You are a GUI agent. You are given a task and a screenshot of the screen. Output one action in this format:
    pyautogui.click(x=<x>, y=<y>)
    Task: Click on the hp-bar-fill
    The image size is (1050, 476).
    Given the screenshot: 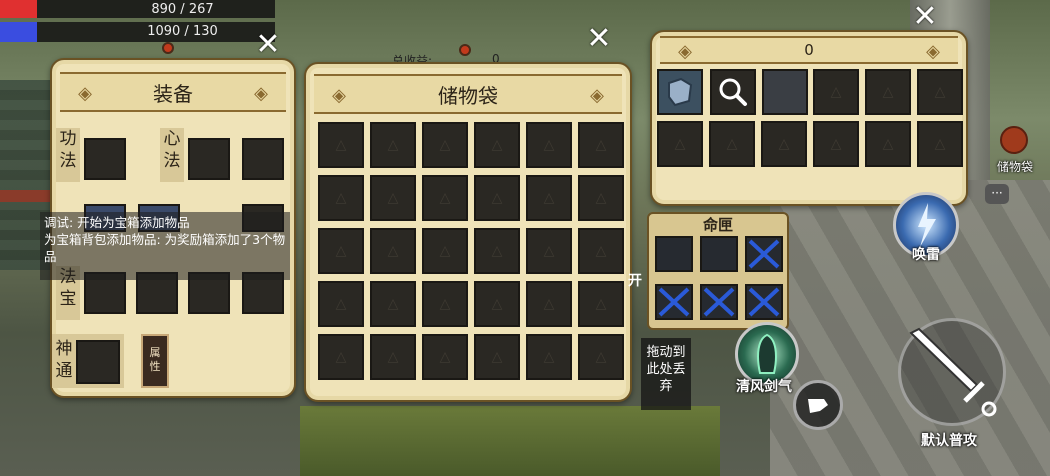 What is the action you would take?
    pyautogui.click(x=18, y=9)
    